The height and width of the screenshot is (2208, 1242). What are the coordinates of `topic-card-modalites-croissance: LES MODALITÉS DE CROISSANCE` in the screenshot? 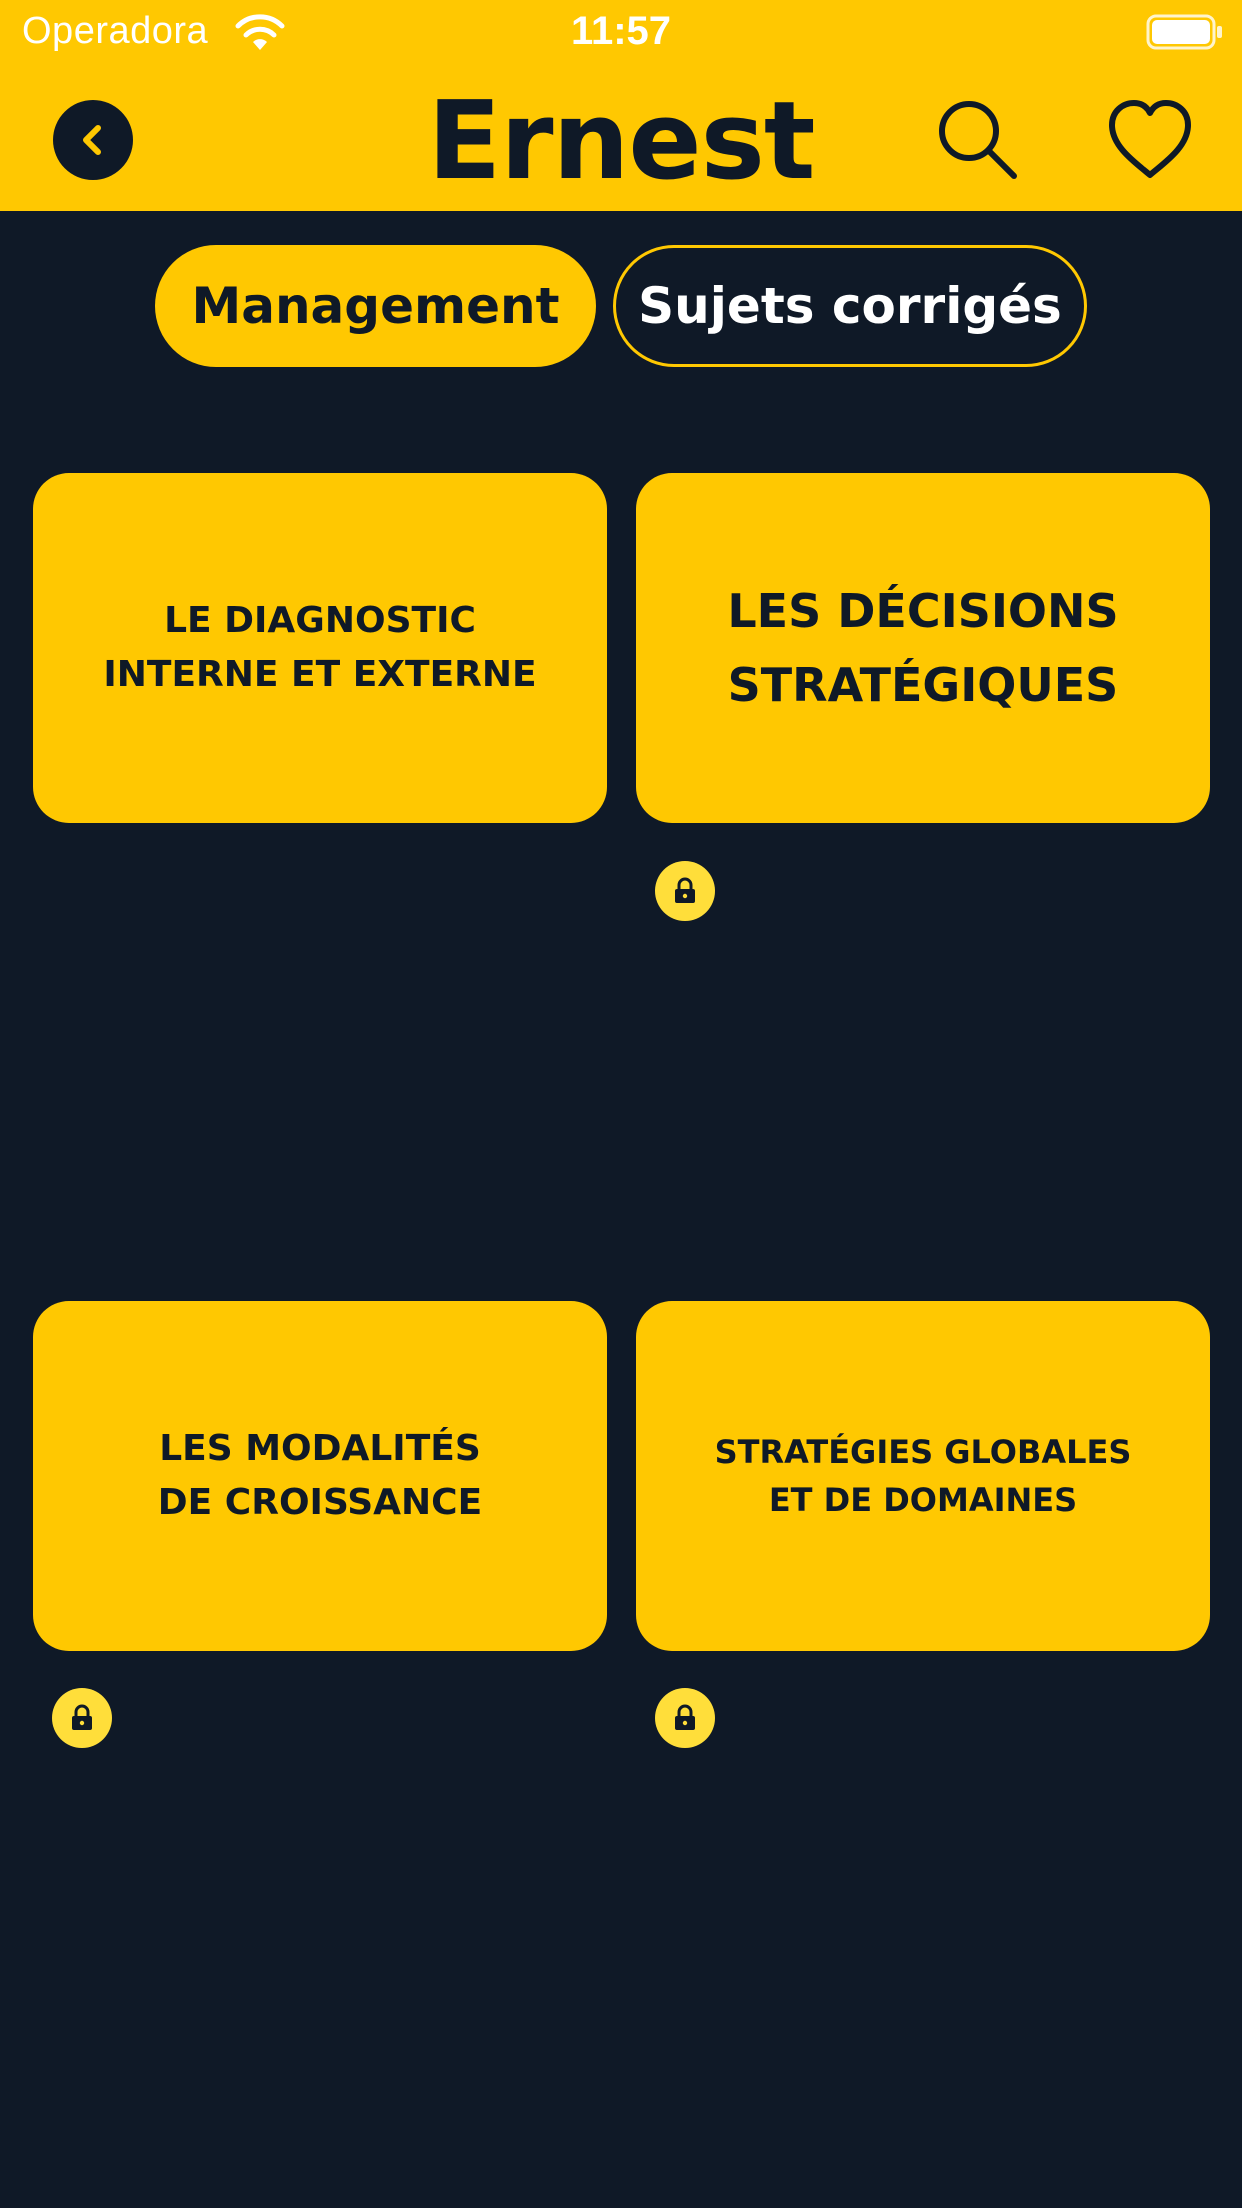 It's located at (320, 1476).